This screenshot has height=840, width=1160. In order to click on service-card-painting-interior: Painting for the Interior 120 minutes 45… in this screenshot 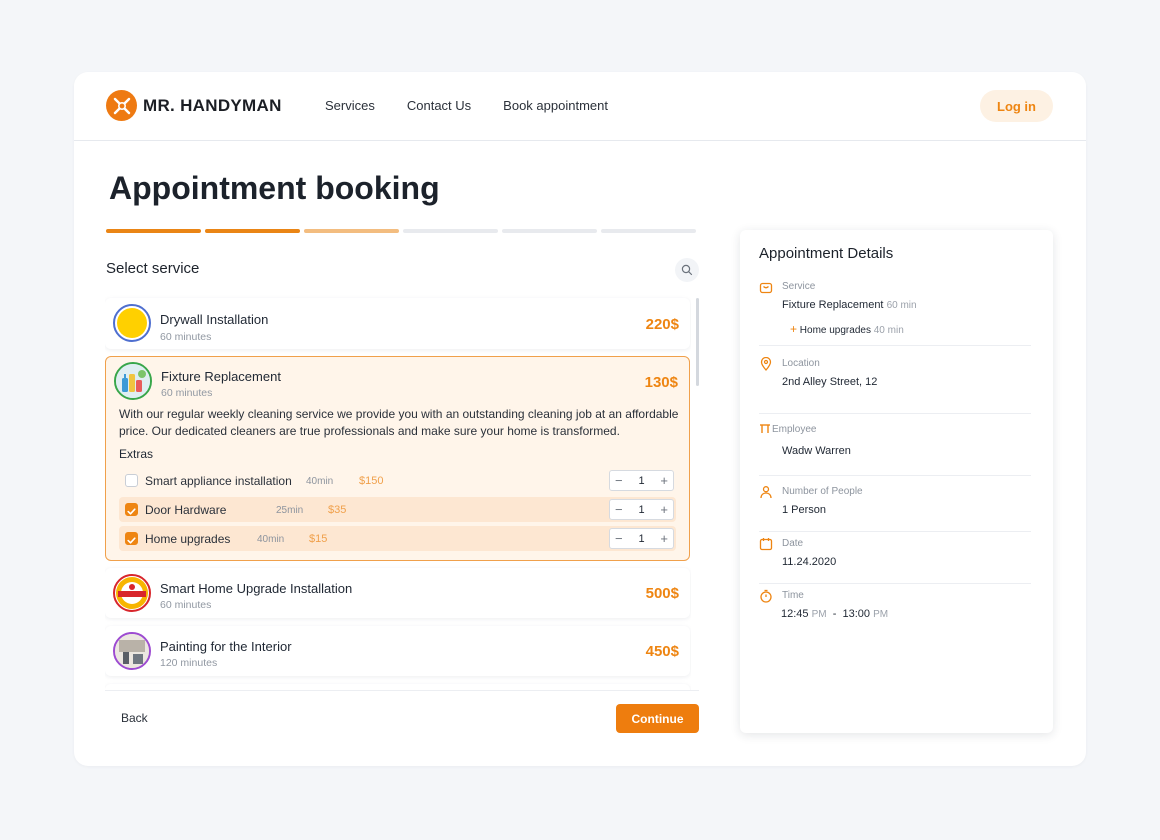, I will do `click(397, 651)`.